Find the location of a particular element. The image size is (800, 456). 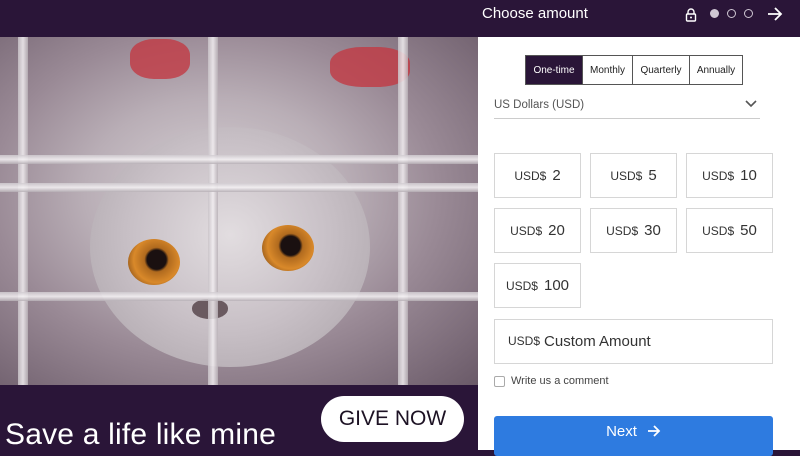

frequency-one-time: One-time is located at coordinates (554, 70).